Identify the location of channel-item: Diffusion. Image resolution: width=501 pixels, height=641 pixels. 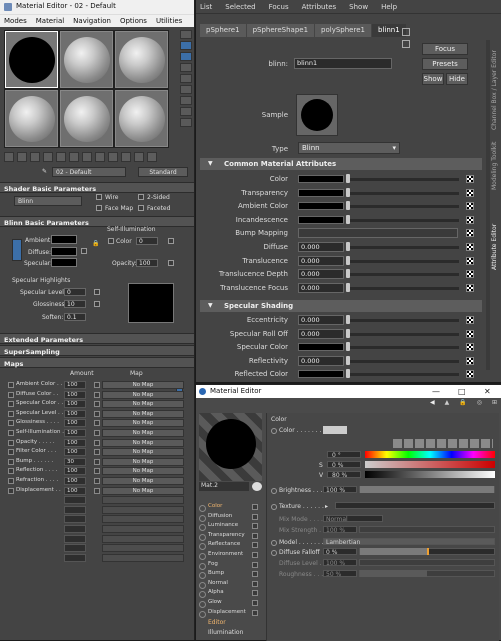
(228, 518).